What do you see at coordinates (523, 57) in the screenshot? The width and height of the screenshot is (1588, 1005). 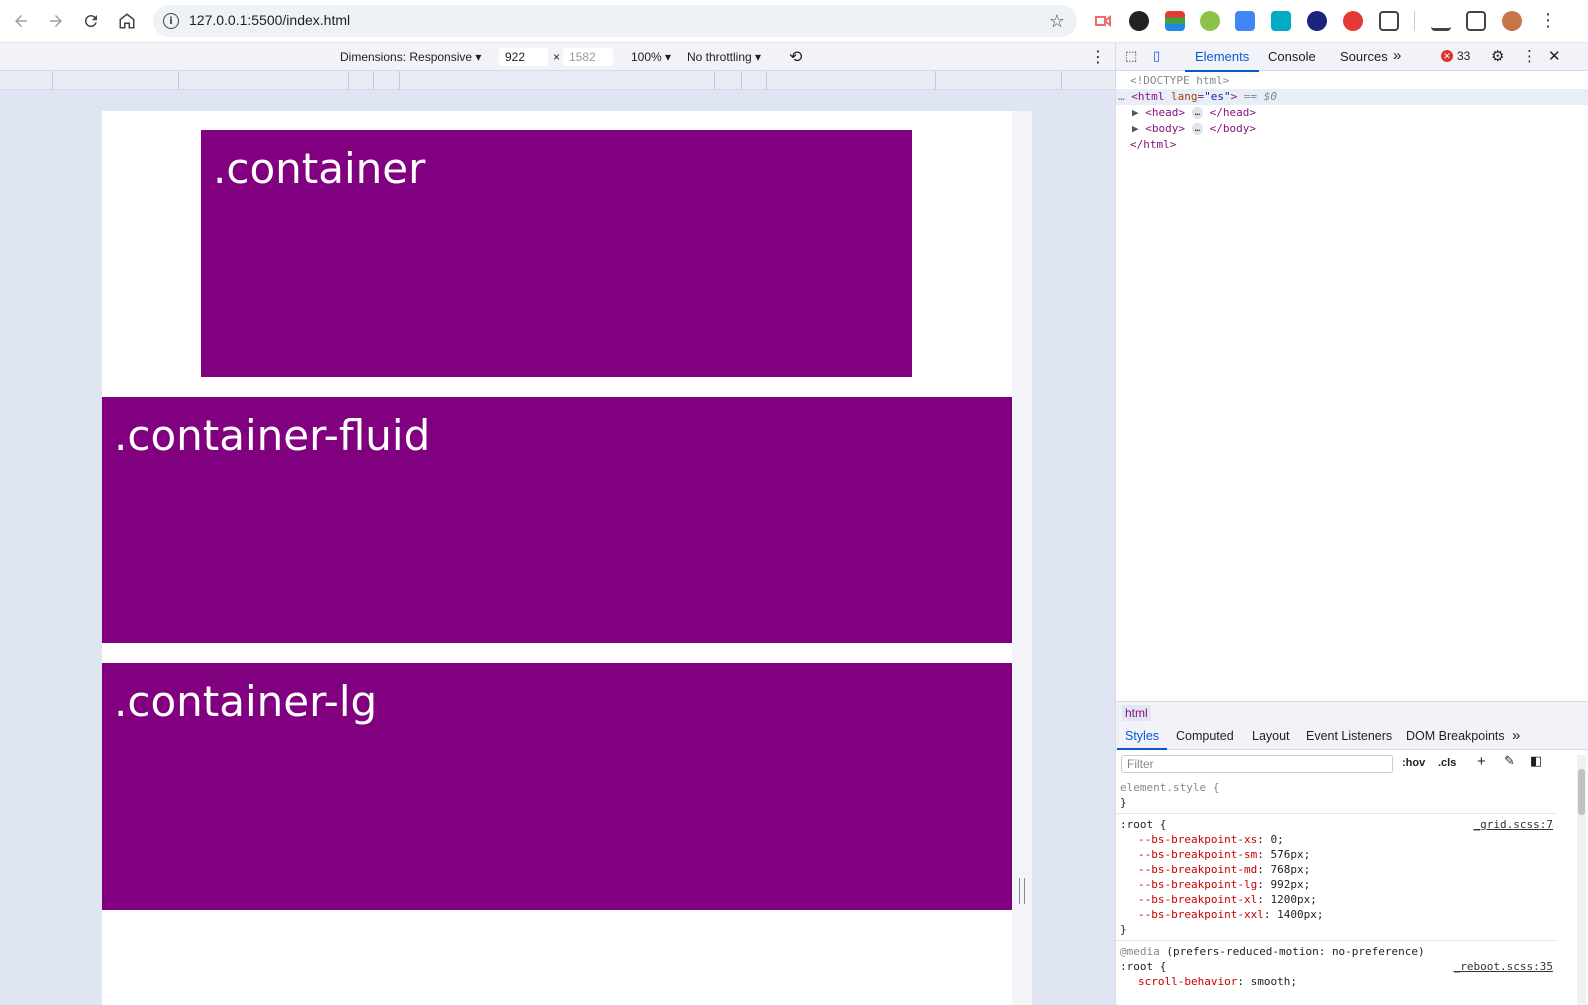 I see `width-input: 922` at bounding box center [523, 57].